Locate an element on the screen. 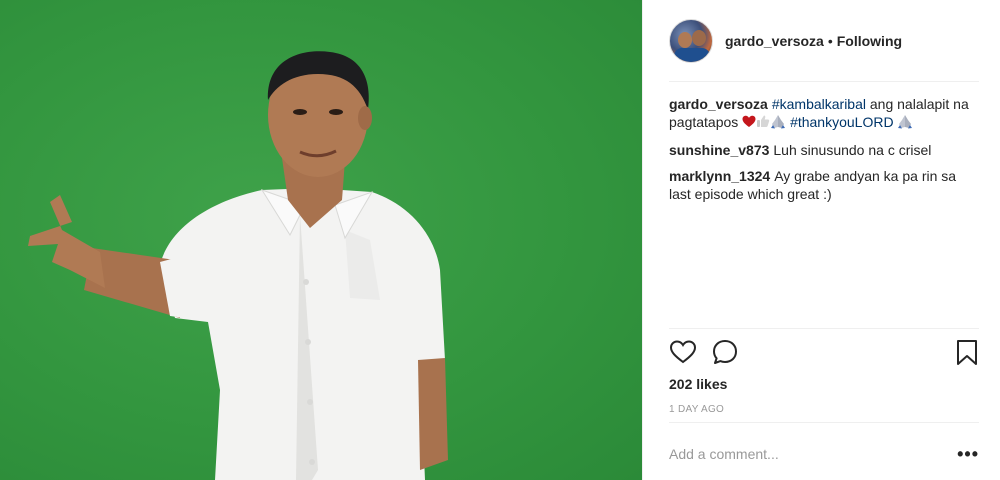 Image resolution: width=1000 pixels, height=480 pixels. post-author-username: gardo_versoza is located at coordinates (774, 41).